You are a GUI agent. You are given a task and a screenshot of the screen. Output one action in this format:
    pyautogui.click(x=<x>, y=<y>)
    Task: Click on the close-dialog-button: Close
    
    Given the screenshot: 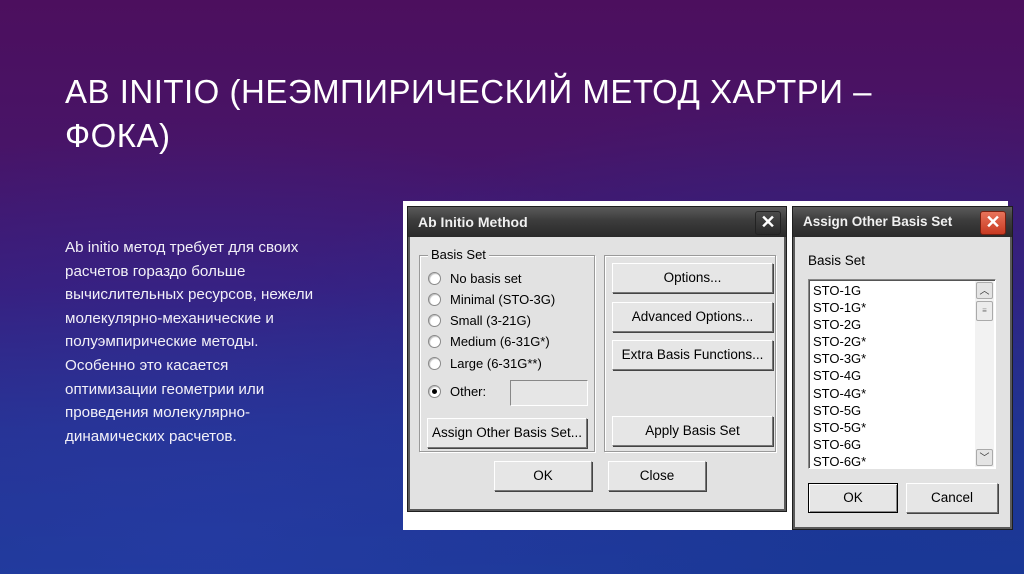 What is the action you would take?
    pyautogui.click(x=657, y=476)
    